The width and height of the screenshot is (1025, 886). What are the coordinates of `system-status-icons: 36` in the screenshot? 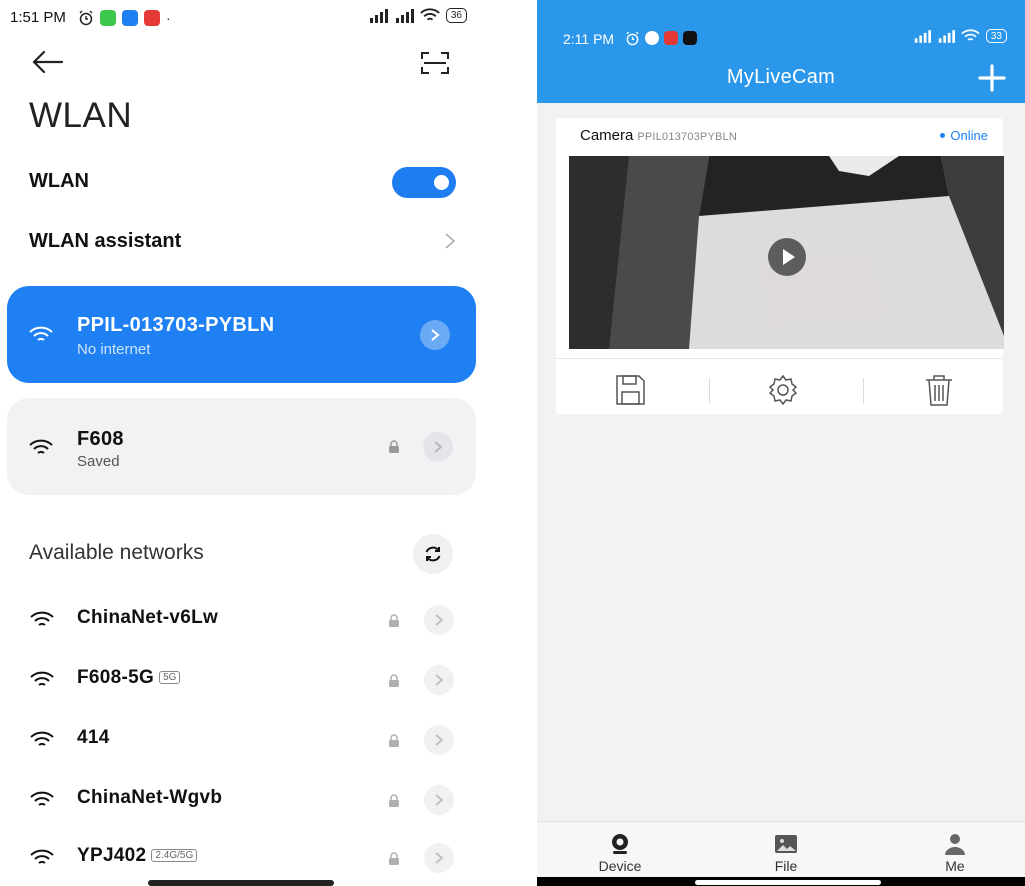 It's located at (417, 15).